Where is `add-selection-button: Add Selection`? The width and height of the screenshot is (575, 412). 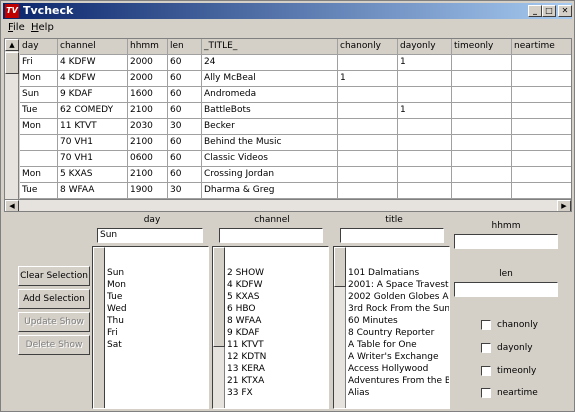 add-selection-button: Add Selection is located at coordinates (54, 299).